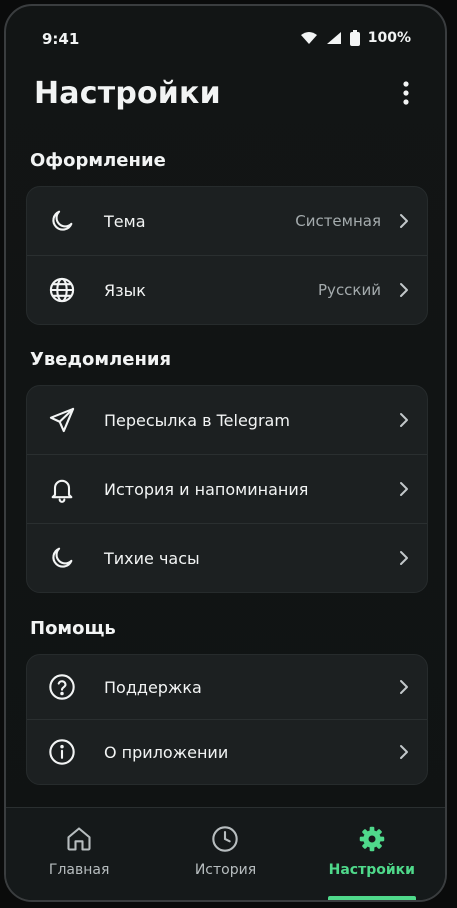  Describe the element at coordinates (73, 628) in the screenshot. I see `section-title-help: Помощь` at that location.